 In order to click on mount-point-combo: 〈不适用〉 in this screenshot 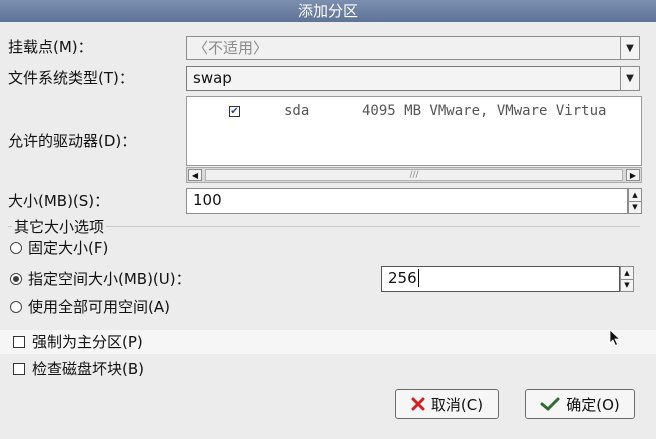, I will do `click(404, 48)`.